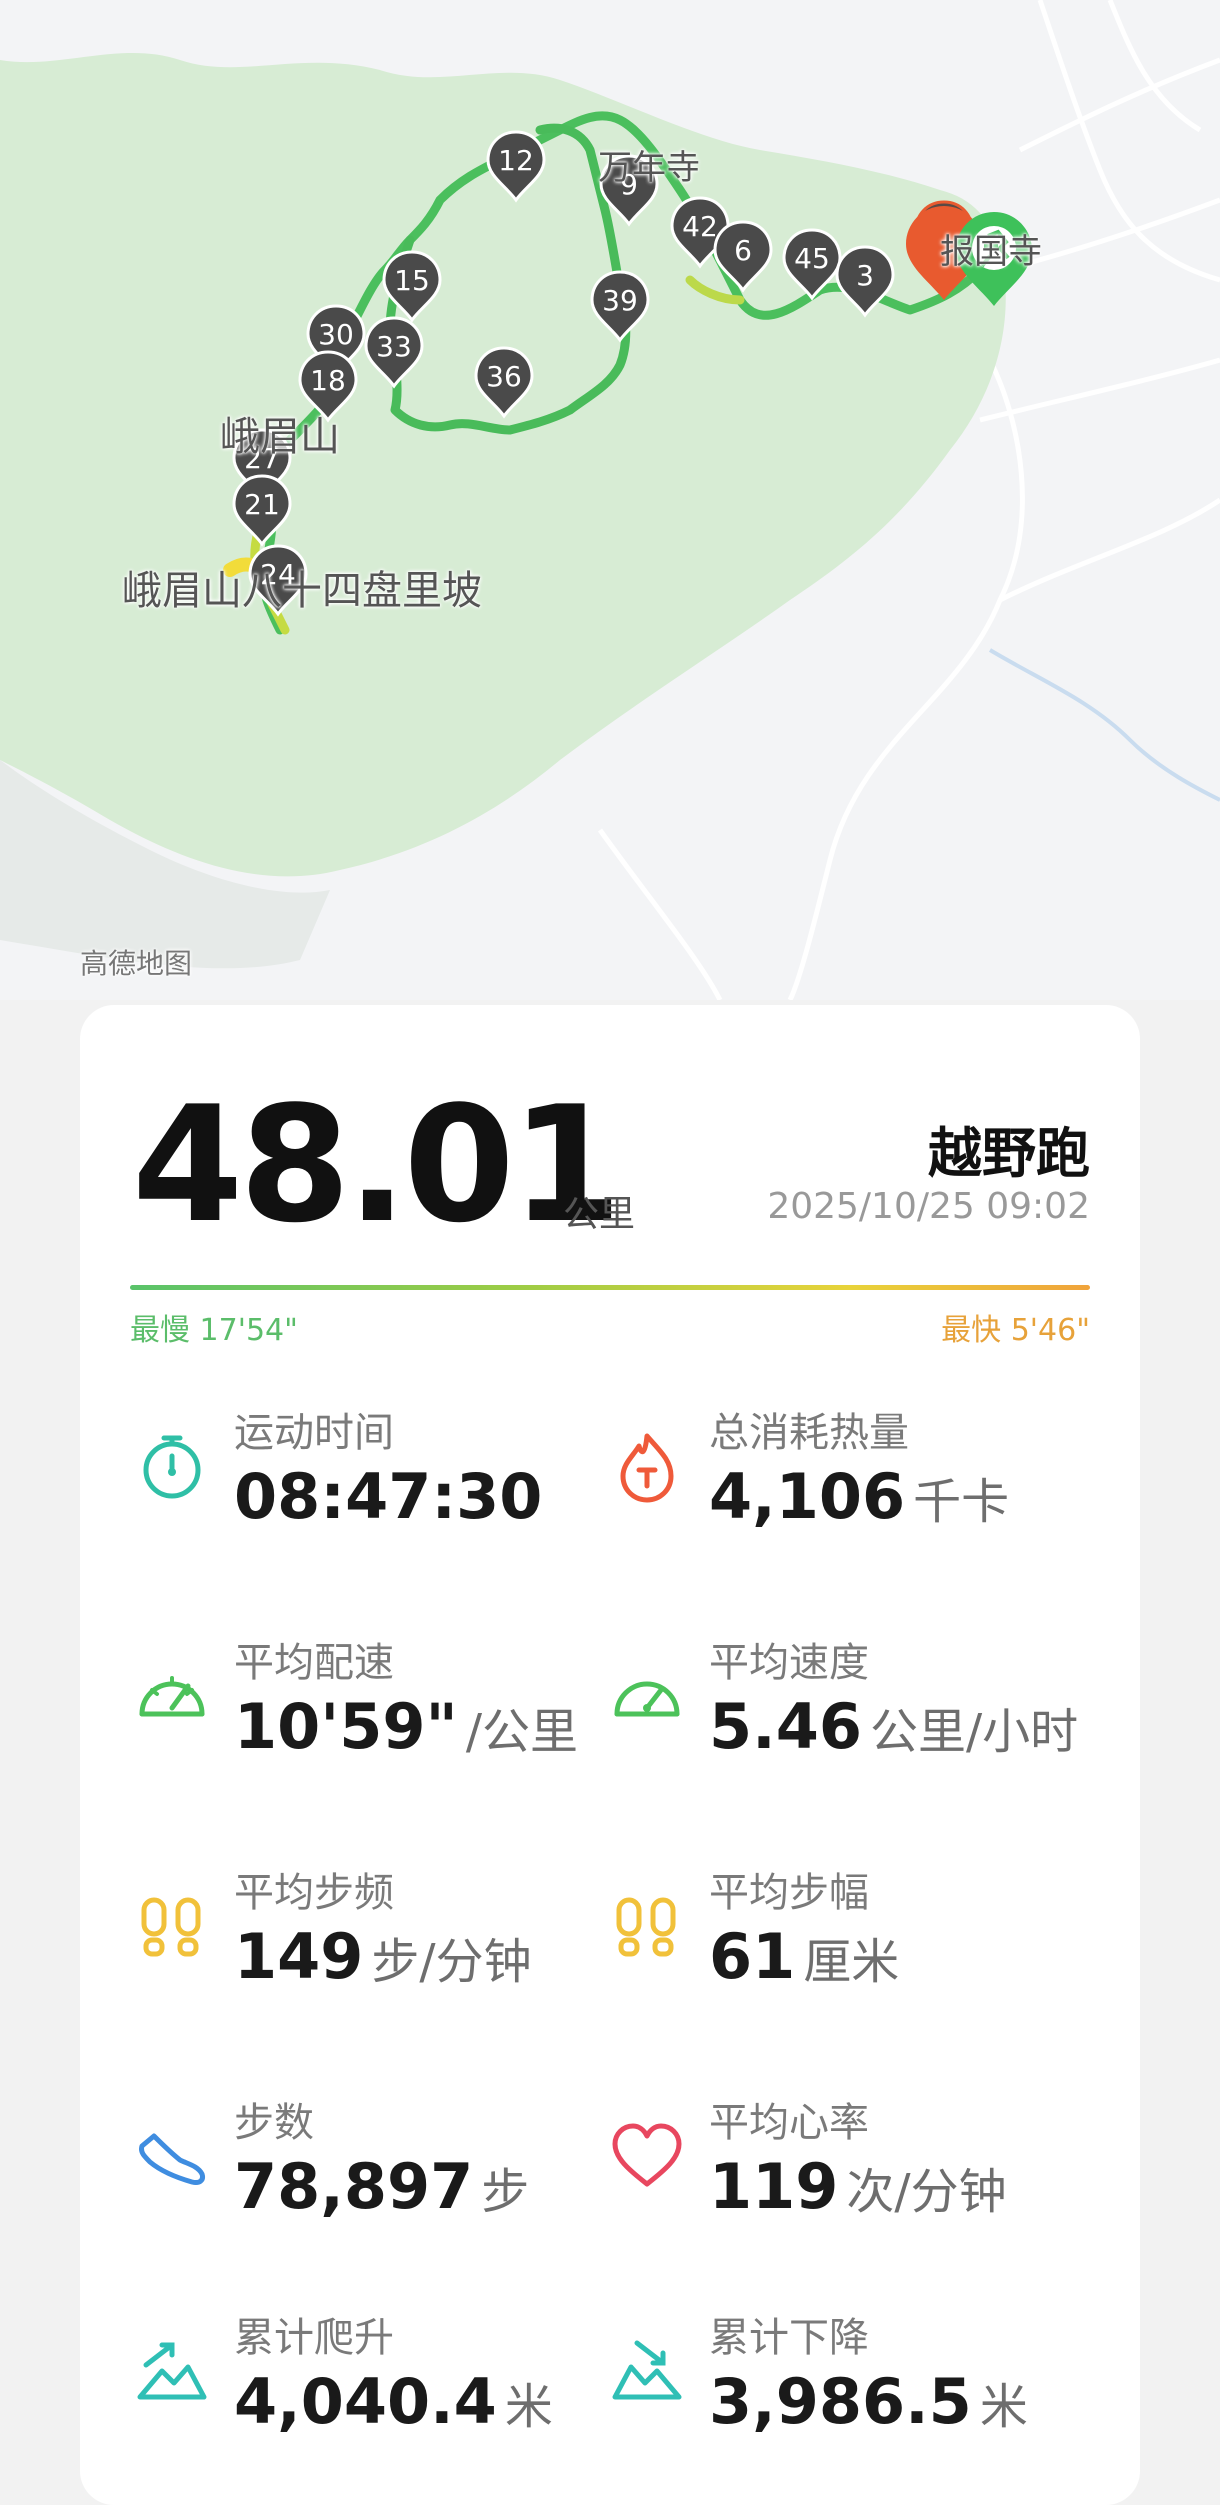 The image size is (1220, 2505). Describe the element at coordinates (599, 1214) in the screenshot. I see `distance-unit: 公里` at that location.